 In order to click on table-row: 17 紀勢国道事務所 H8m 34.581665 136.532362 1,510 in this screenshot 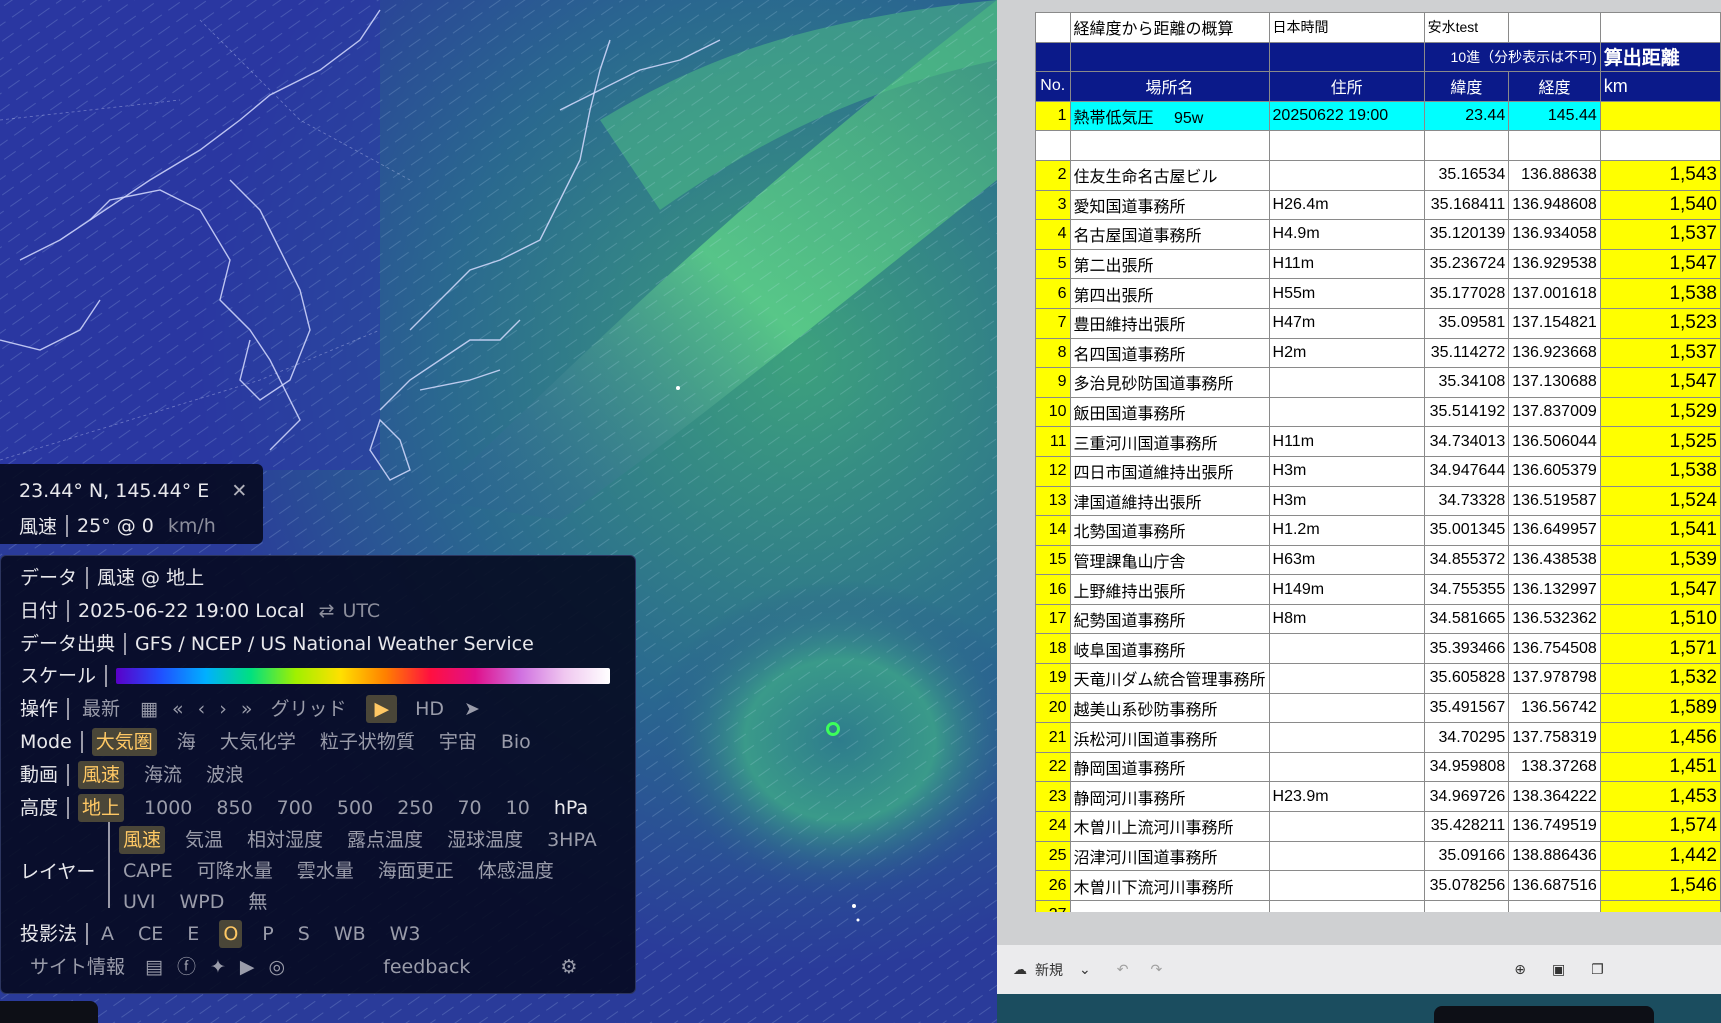, I will do `click(1378, 619)`.